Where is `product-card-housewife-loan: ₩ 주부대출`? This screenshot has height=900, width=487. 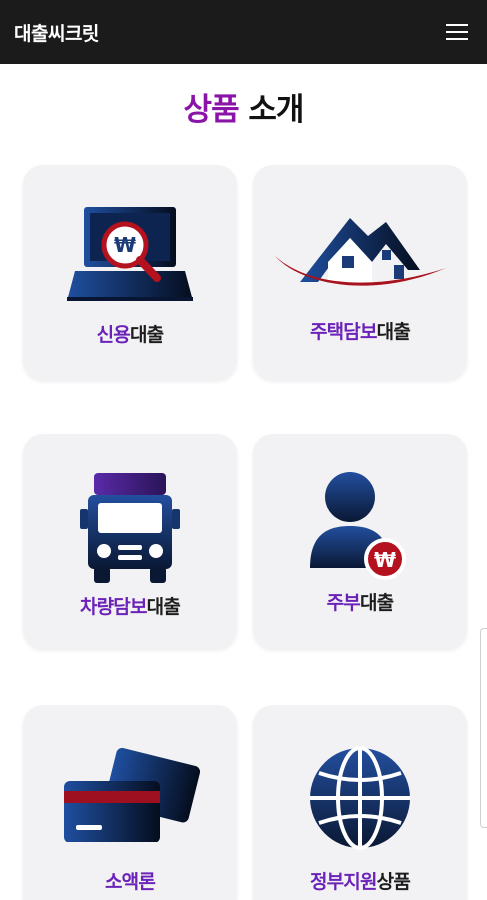 product-card-housewife-loan: ₩ 주부대출 is located at coordinates (360, 541).